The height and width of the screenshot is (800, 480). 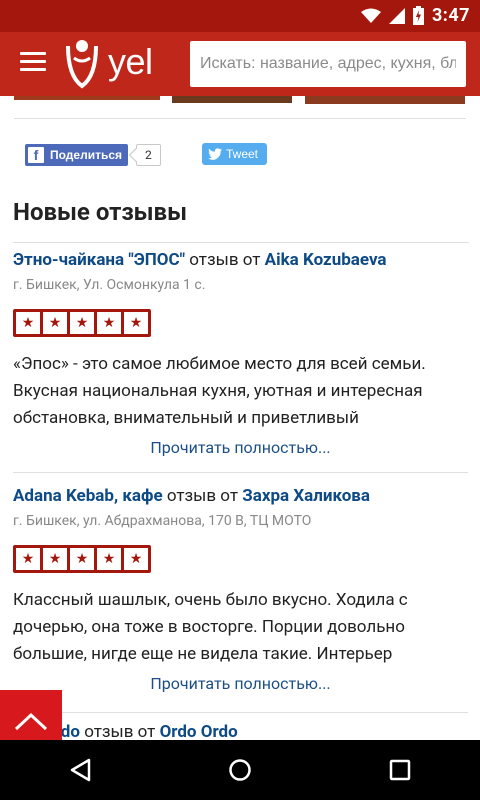 What do you see at coordinates (31, 721) in the screenshot?
I see `chevron-up-icon` at bounding box center [31, 721].